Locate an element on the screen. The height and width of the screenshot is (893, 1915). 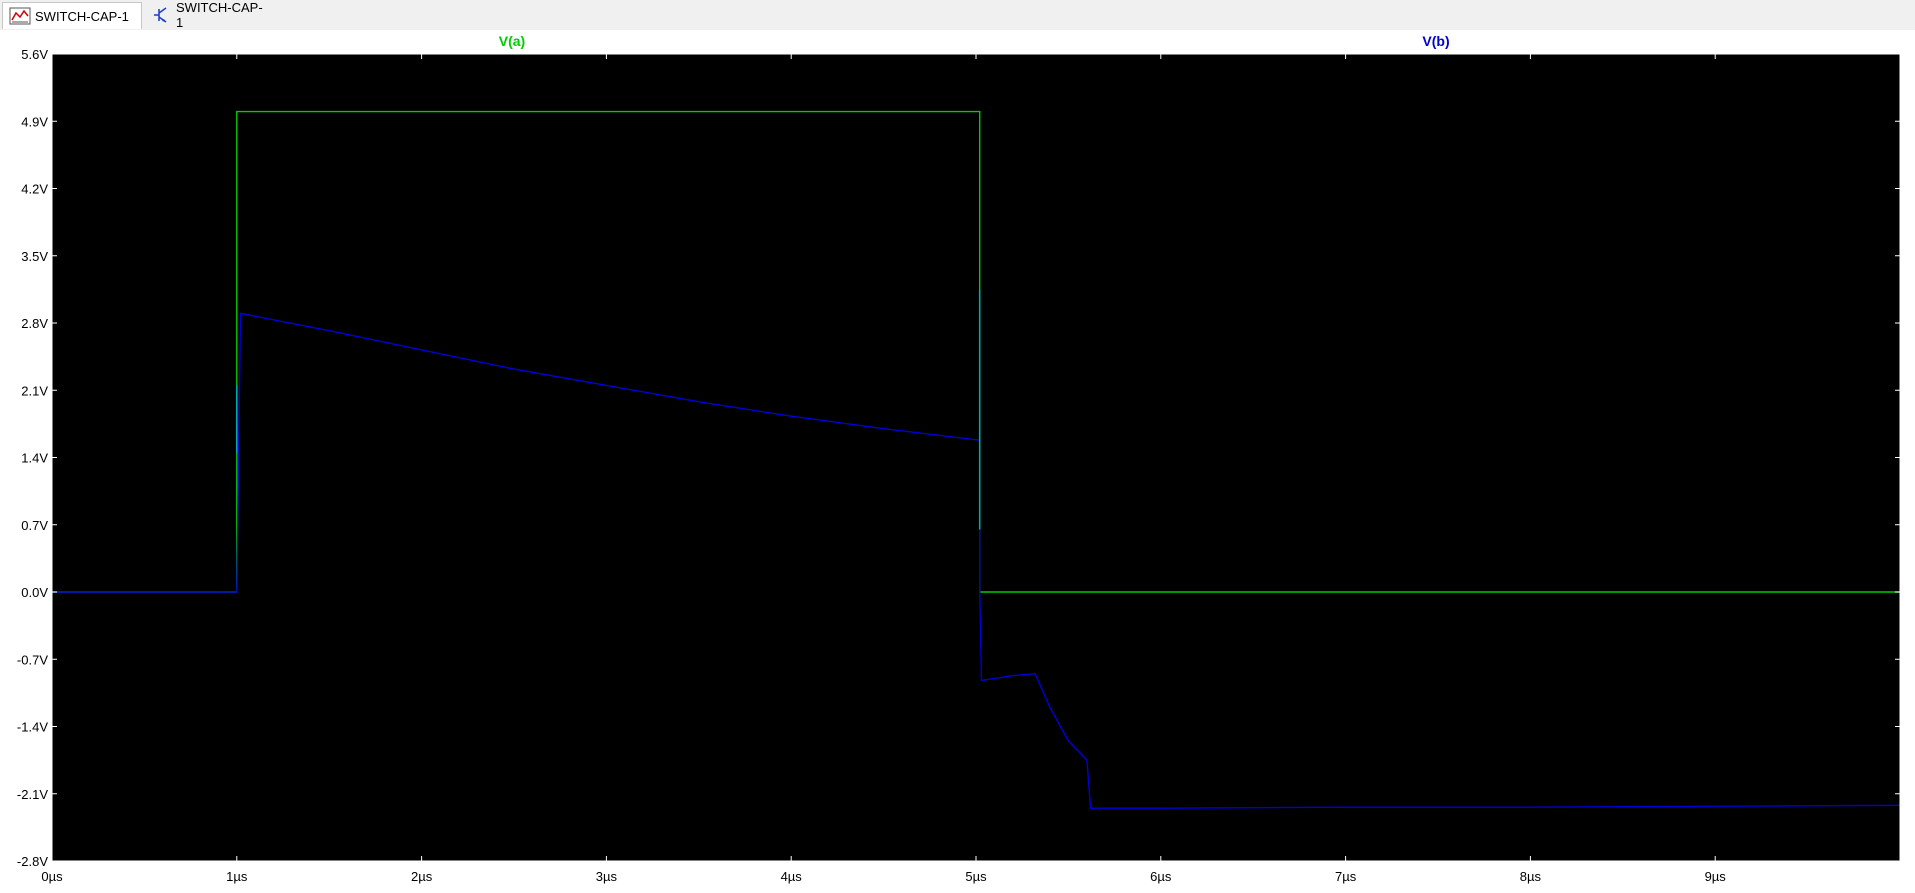
tab-waveform: SWITCH-CAP-1 is located at coordinates (72, 15).